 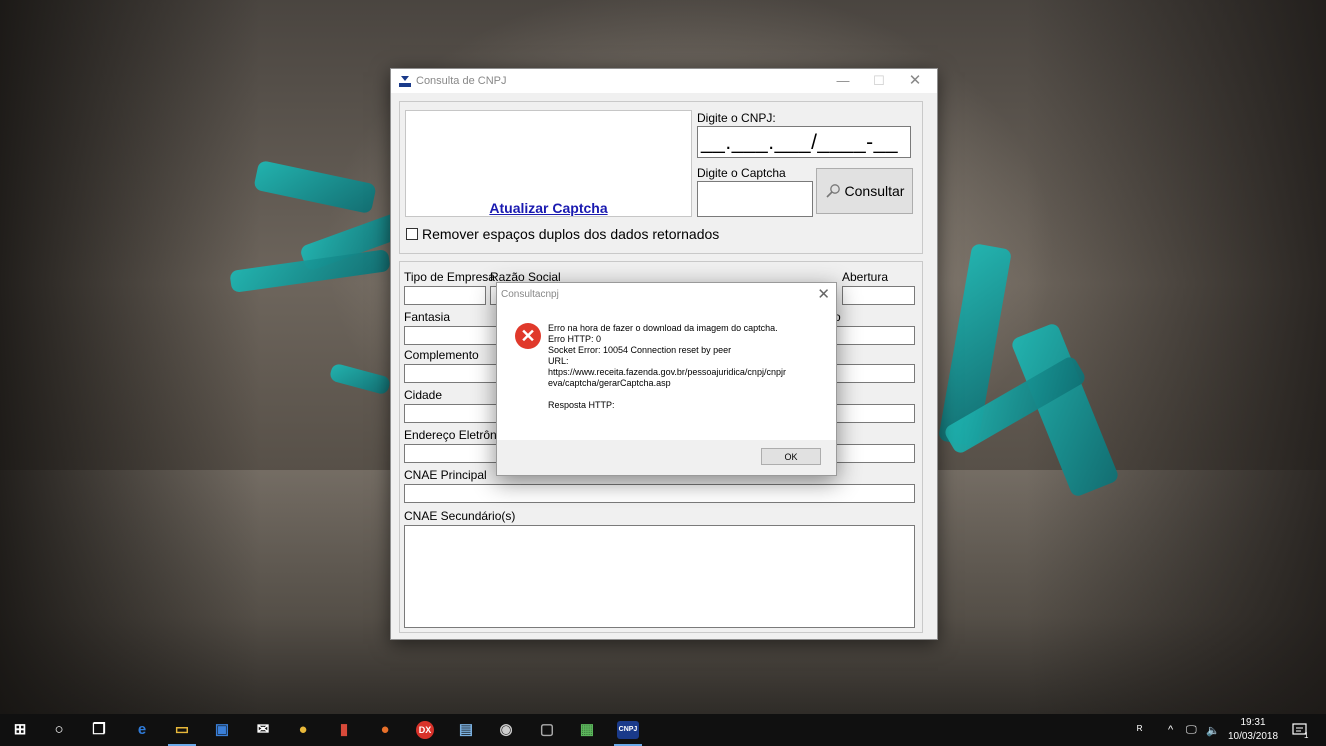 What do you see at coordinates (1213, 730) in the screenshot?
I see `volume-icon: 🔈` at bounding box center [1213, 730].